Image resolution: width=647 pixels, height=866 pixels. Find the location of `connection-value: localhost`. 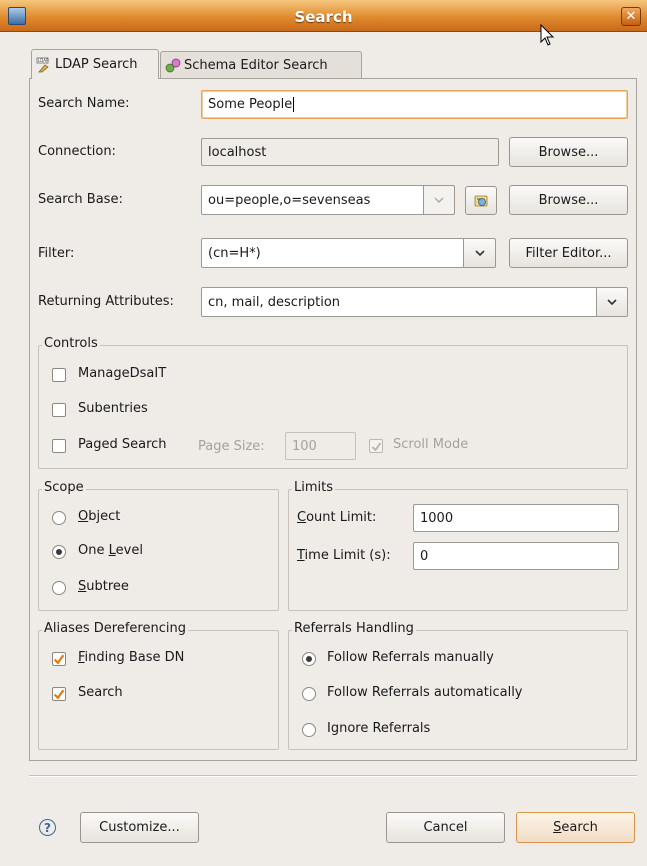

connection-value: localhost is located at coordinates (237, 152).